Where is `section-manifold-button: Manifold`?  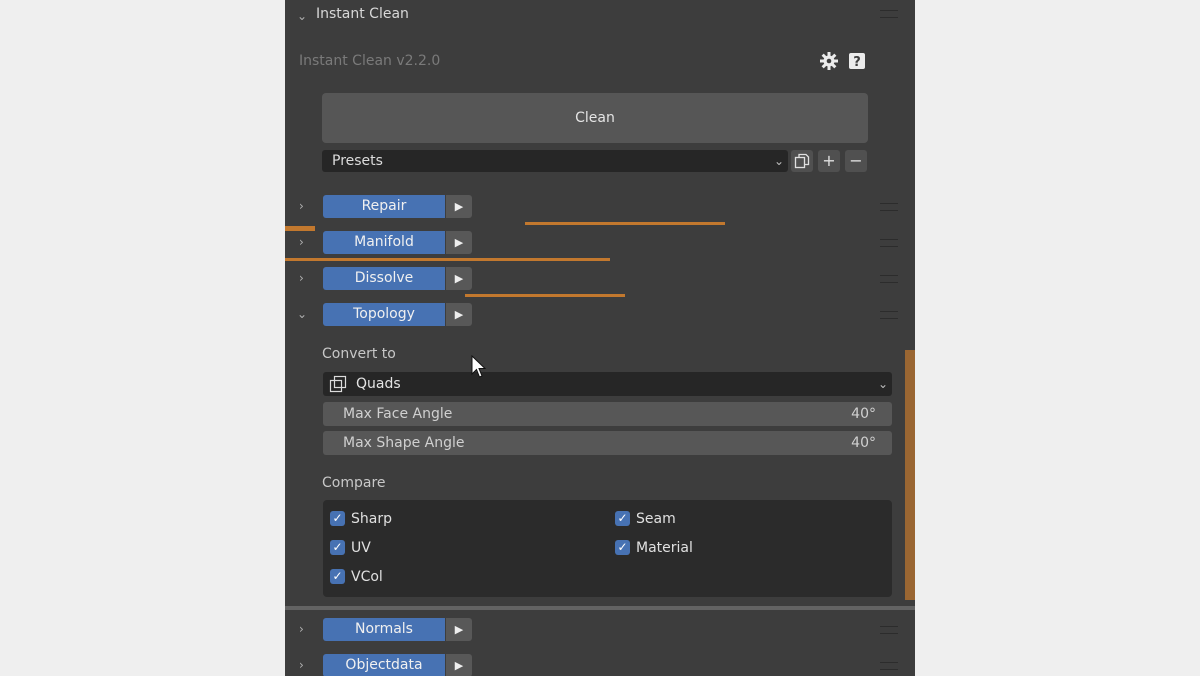 section-manifold-button: Manifold is located at coordinates (384, 242).